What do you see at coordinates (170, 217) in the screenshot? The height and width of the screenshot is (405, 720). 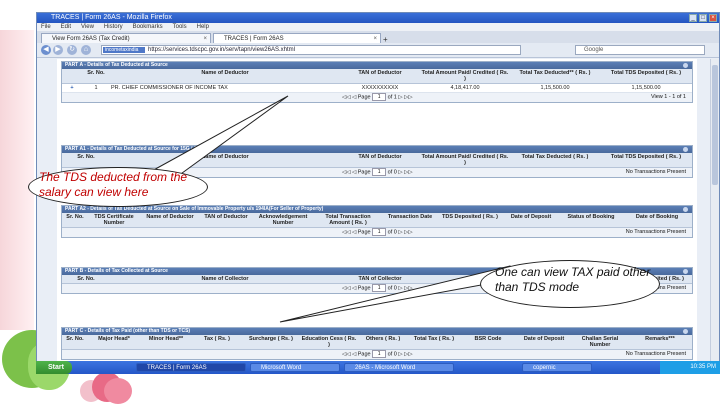 I see `column-header: Name of Deductor` at bounding box center [170, 217].